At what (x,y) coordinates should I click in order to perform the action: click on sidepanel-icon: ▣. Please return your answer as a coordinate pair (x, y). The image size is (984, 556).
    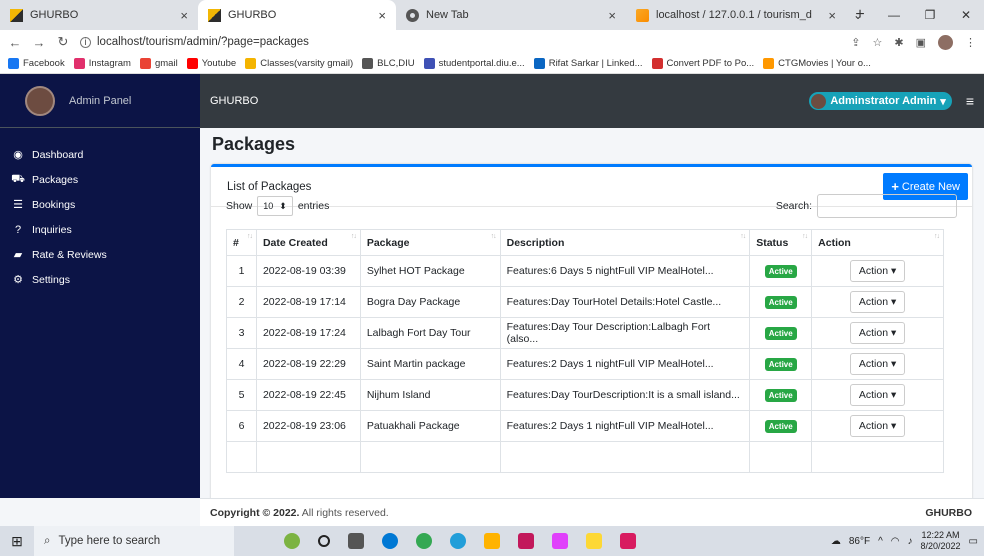
    Looking at the image, I should click on (921, 42).